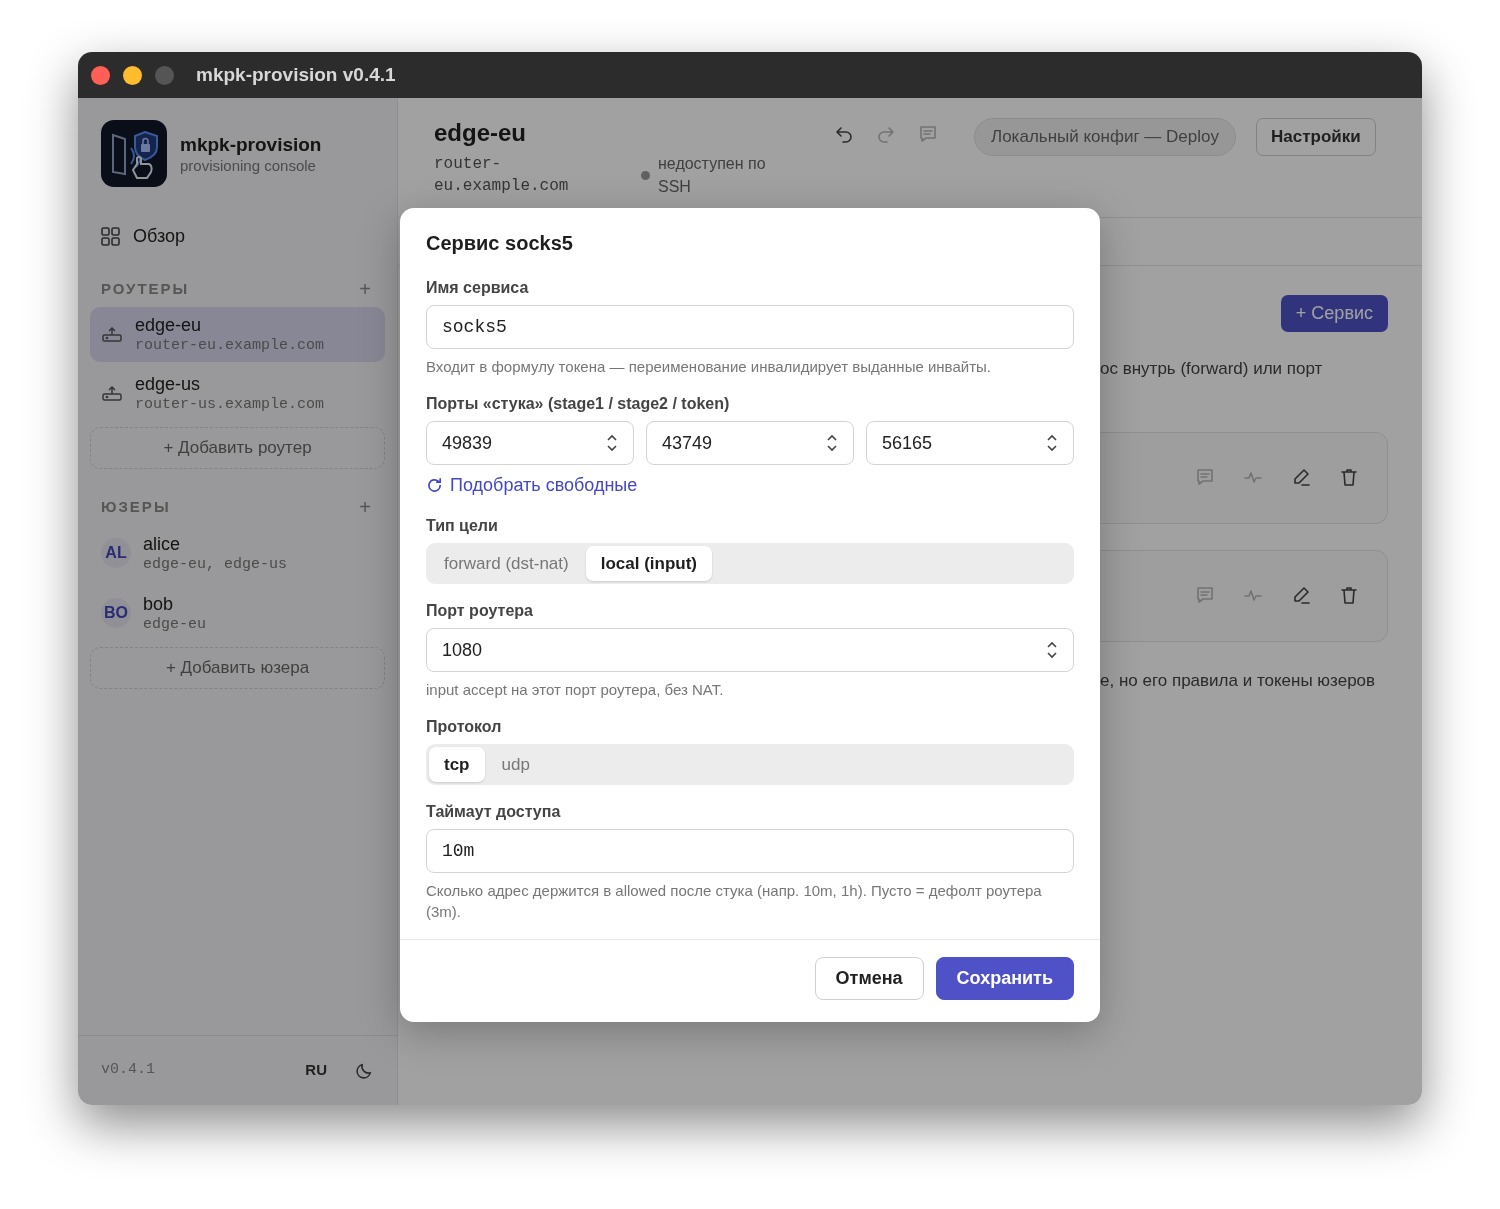  I want to click on text-field: socks5, so click(750, 327).